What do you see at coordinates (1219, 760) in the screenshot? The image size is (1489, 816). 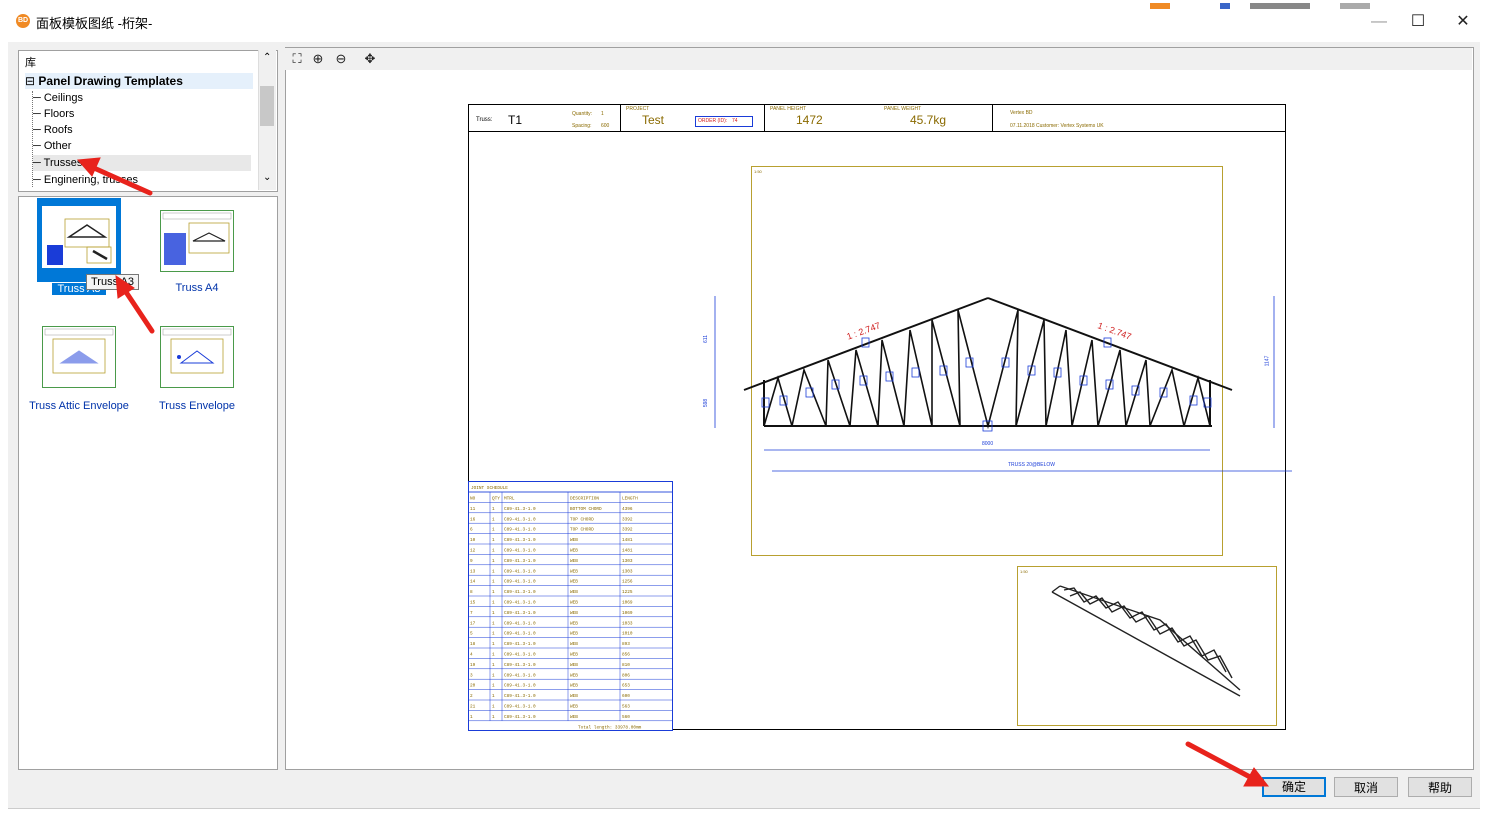 I see `arrow-to-ok` at bounding box center [1219, 760].